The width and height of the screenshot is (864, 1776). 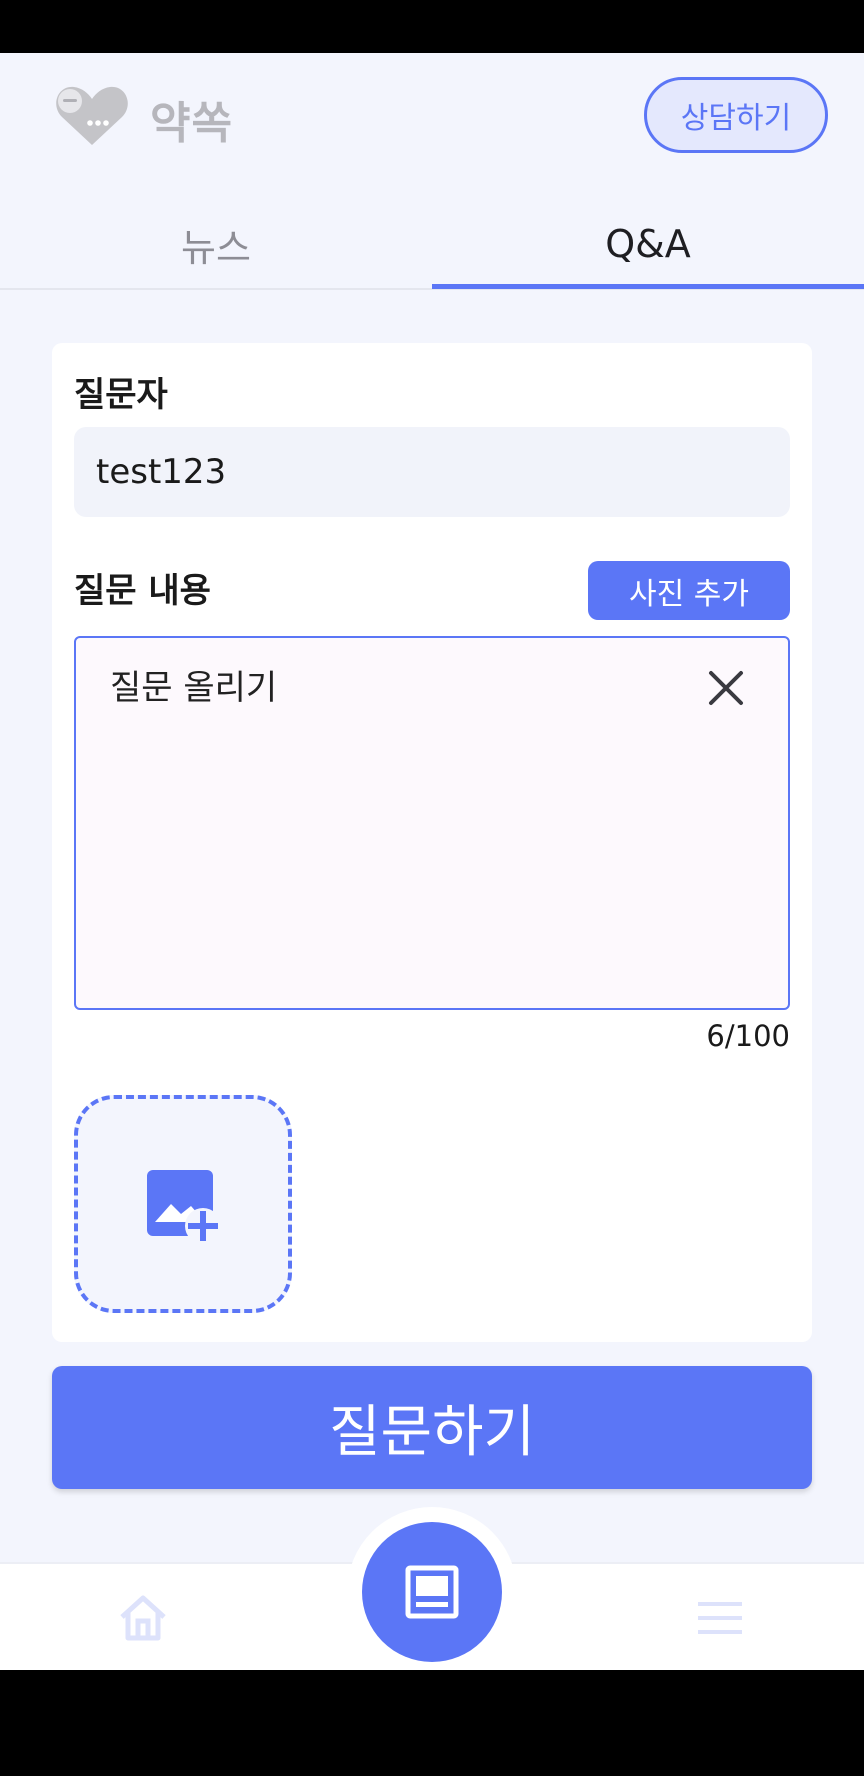 What do you see at coordinates (432, 171) in the screenshot?
I see `header: 약쏙 상담하기 뉴스 Q&A` at bounding box center [432, 171].